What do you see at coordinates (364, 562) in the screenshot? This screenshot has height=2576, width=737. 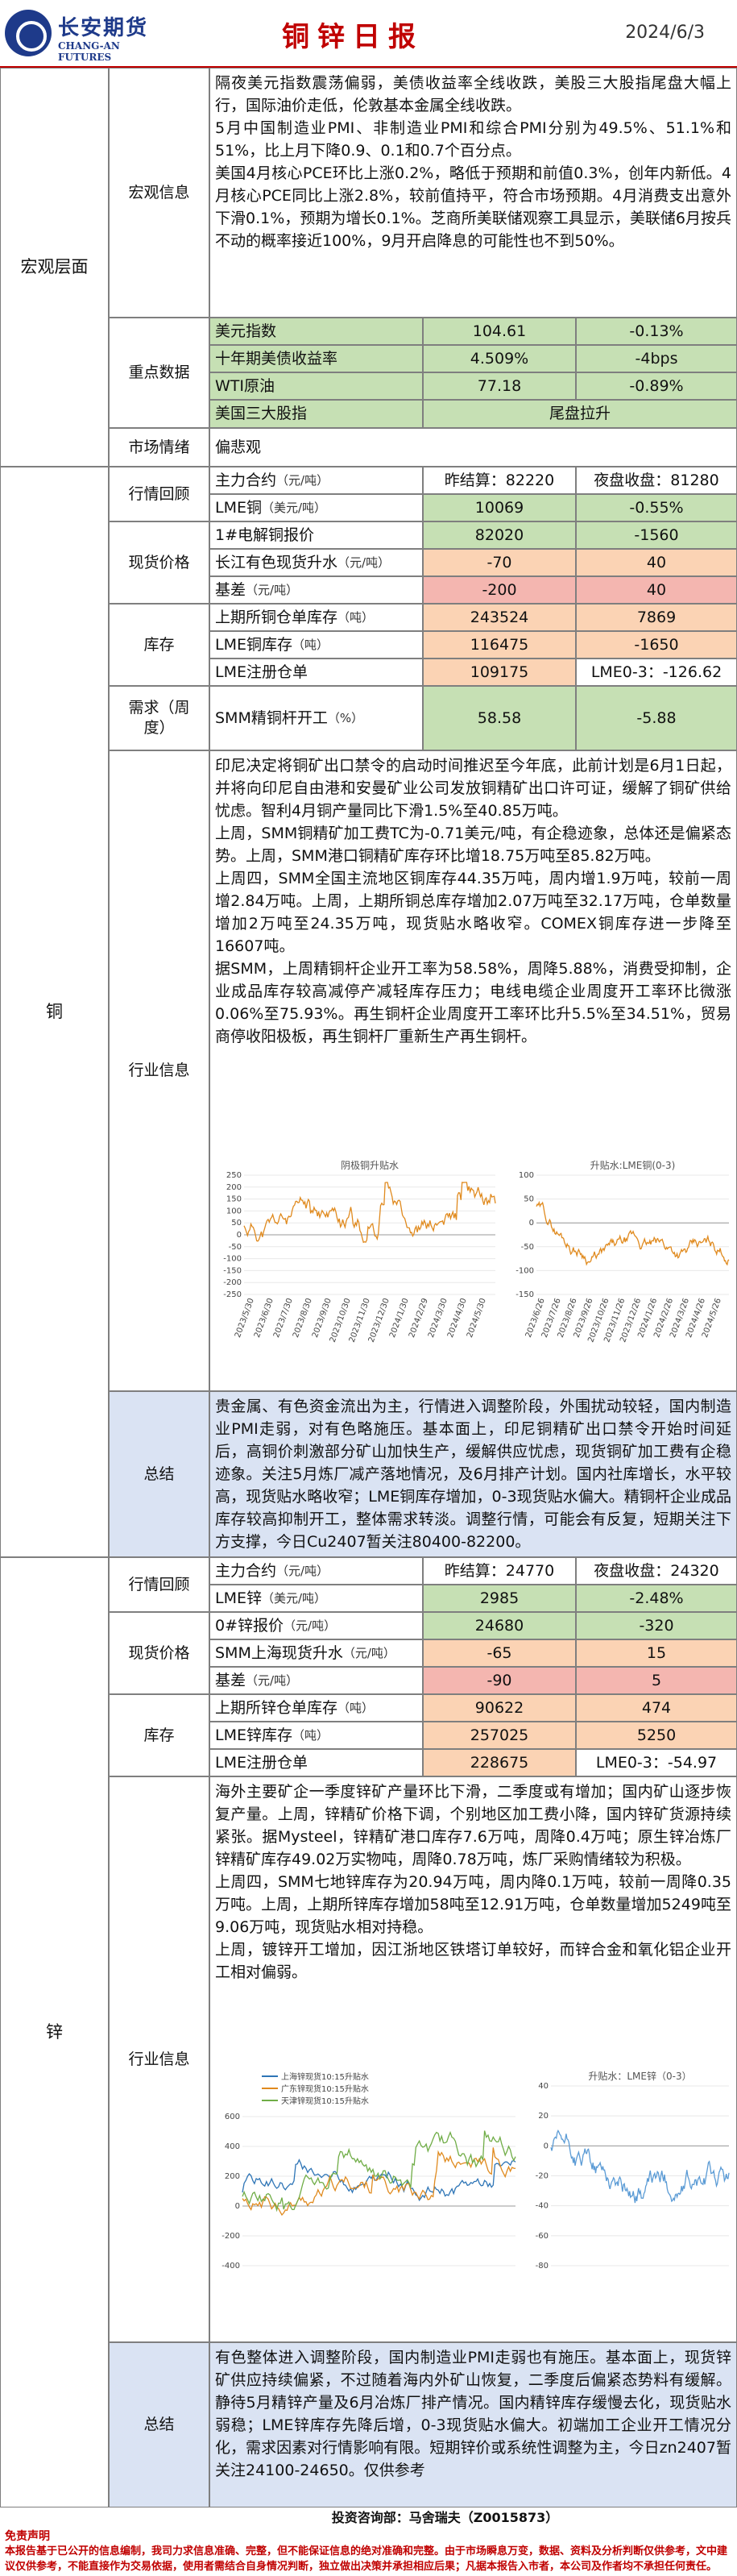 I see `cu-spot-row-unit: （元/吨）` at bounding box center [364, 562].